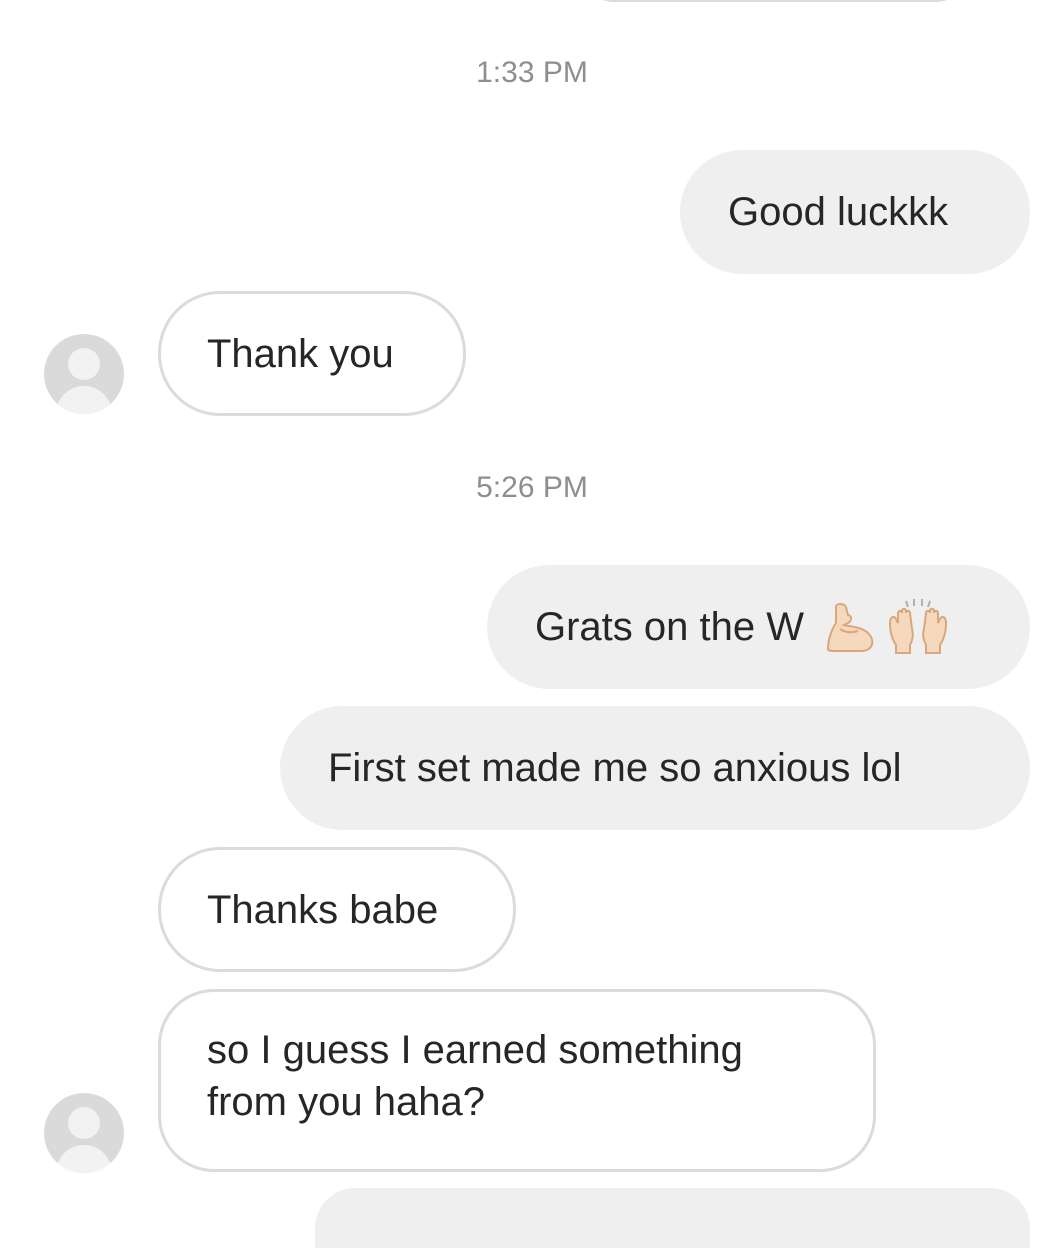  Describe the element at coordinates (917, 626) in the screenshot. I see `raising-hands-icon` at that location.